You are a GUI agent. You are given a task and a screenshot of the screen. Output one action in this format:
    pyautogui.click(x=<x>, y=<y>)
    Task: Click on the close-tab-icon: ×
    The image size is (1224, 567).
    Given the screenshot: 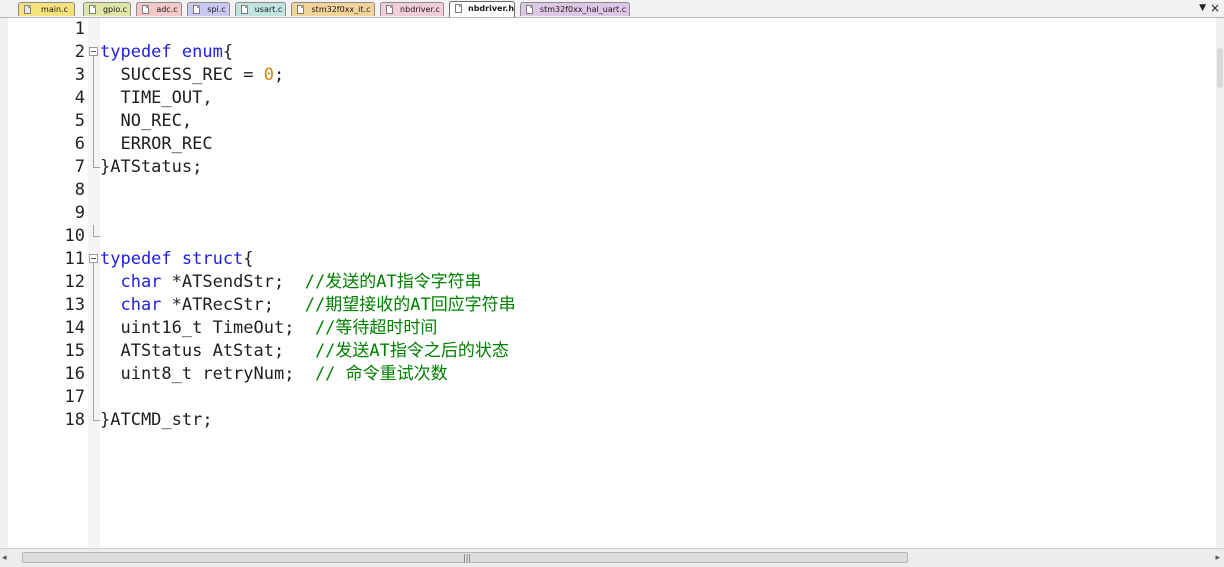 What is the action you would take?
    pyautogui.click(x=1215, y=8)
    